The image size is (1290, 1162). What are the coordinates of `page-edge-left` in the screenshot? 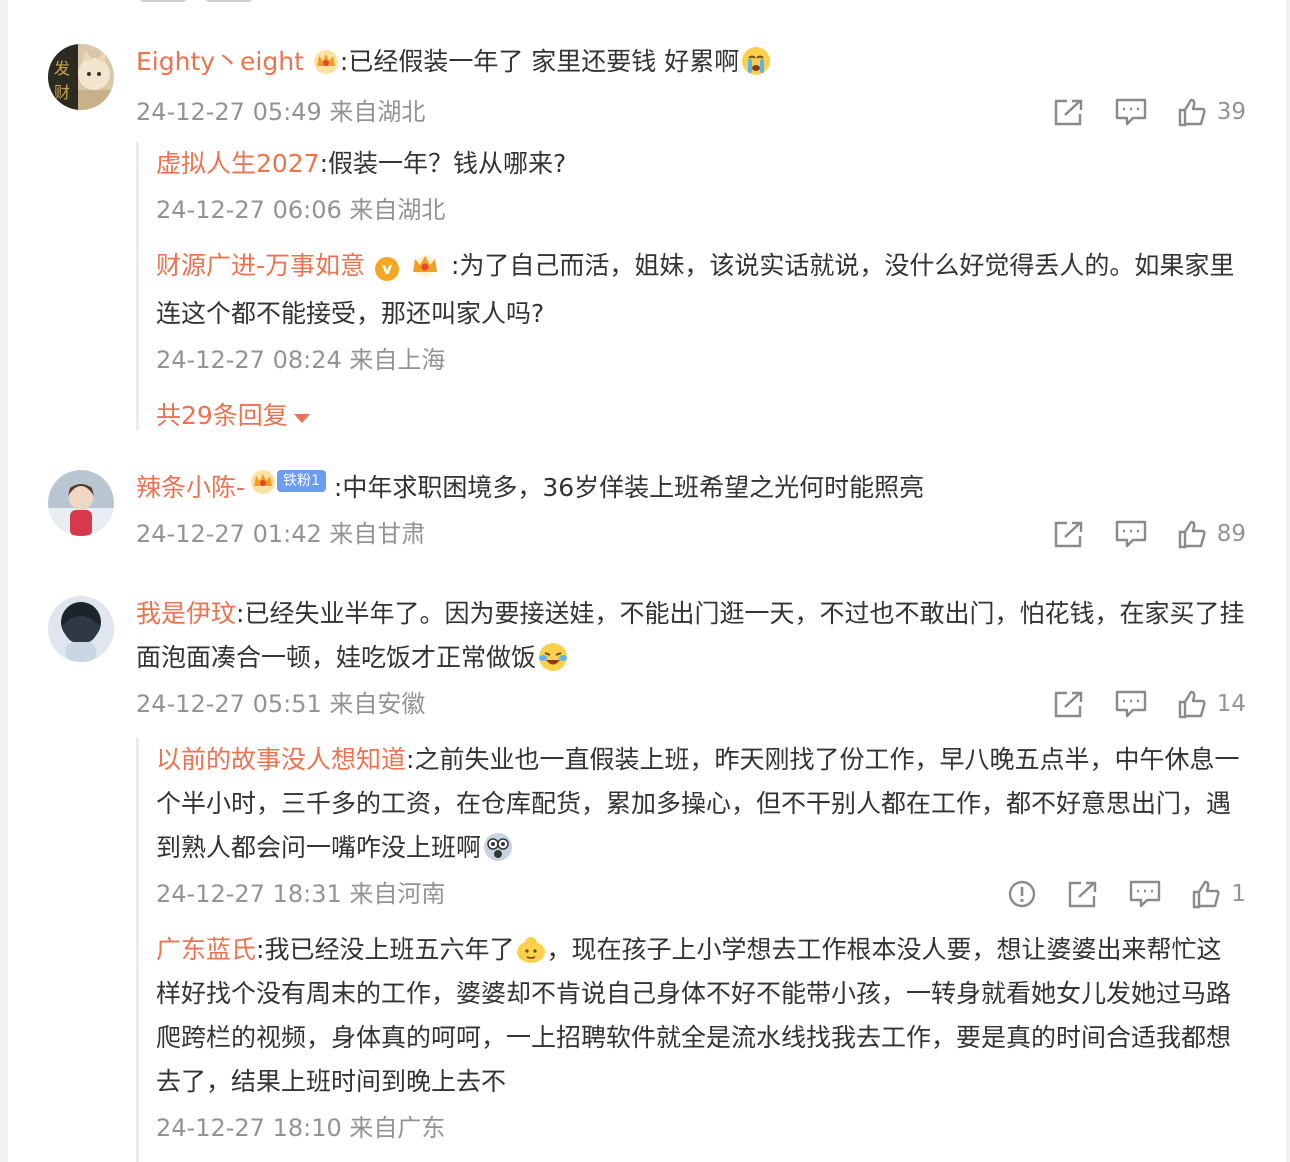 It's located at (4, 581).